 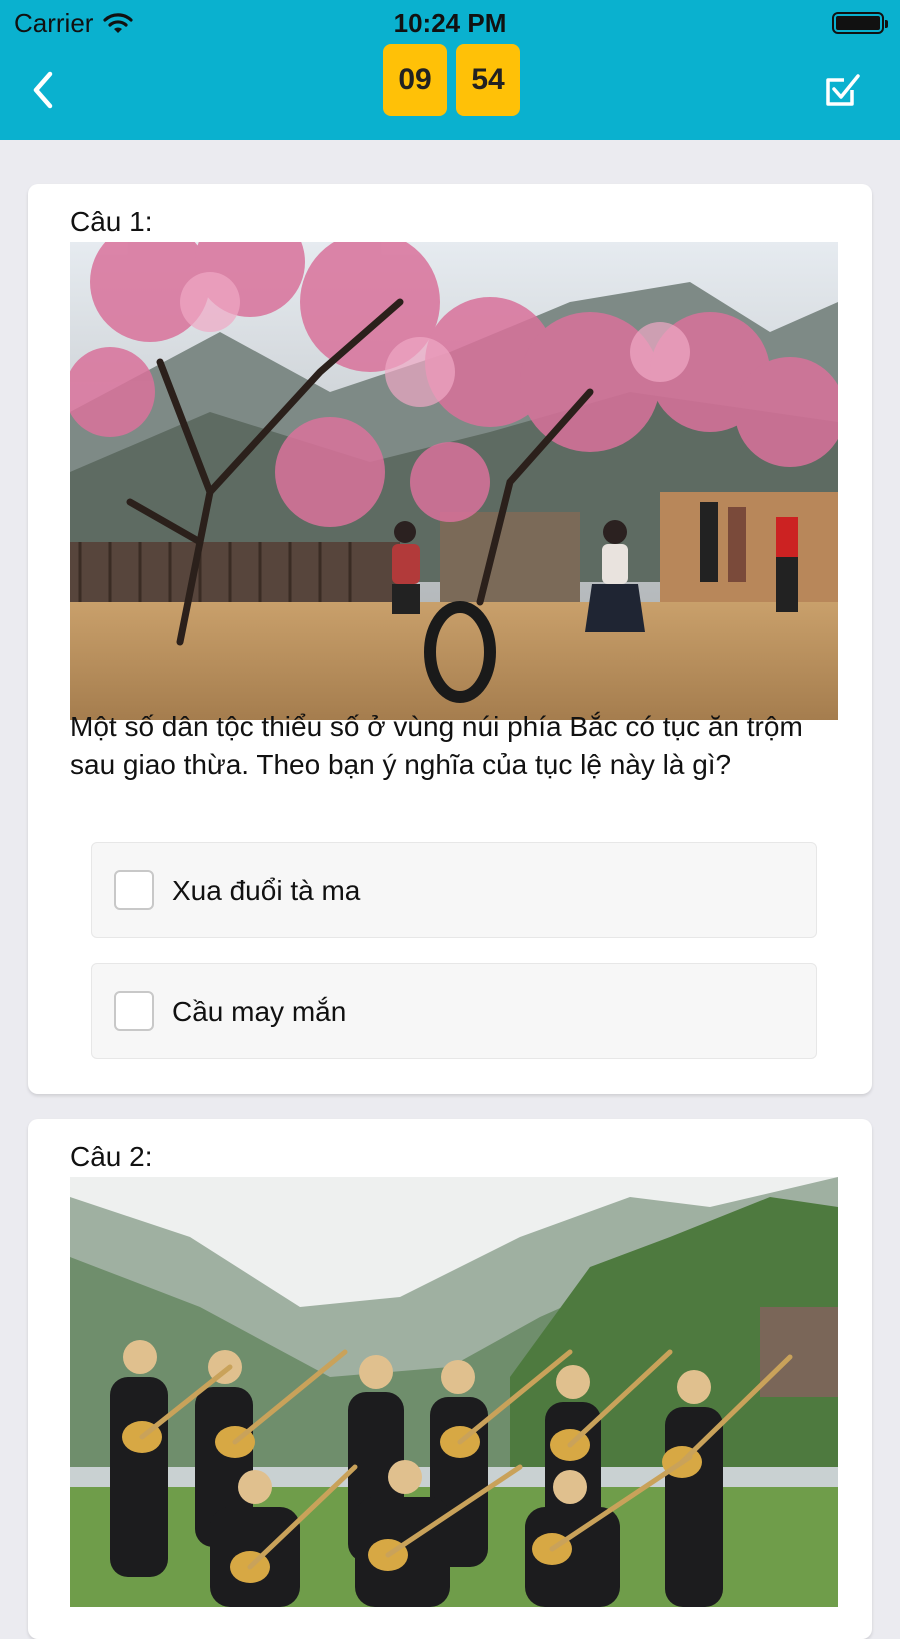 I want to click on battery-icon, so click(x=860, y=23).